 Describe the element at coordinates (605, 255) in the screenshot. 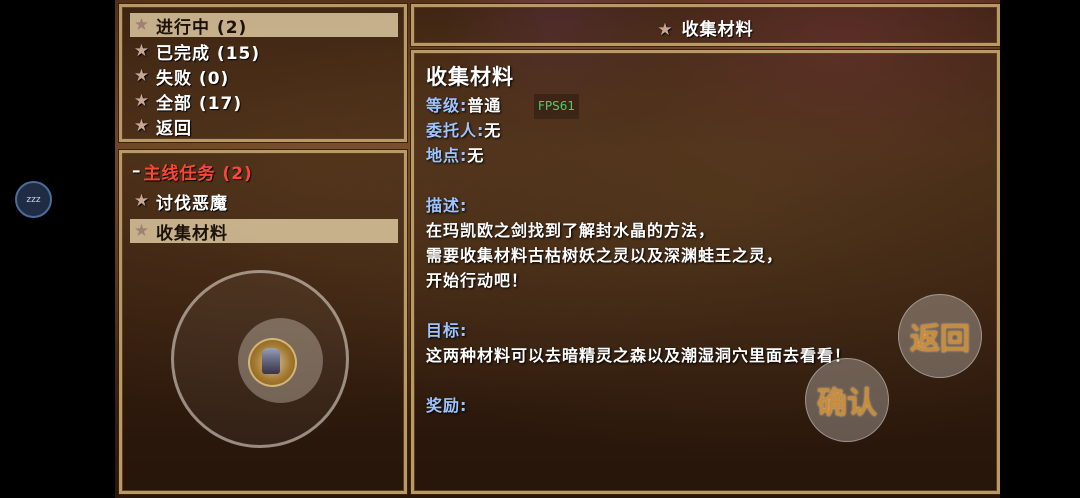

I see `description-line: 需要收集材料古枯树妖之灵以及深渊蛙王之灵，` at that location.